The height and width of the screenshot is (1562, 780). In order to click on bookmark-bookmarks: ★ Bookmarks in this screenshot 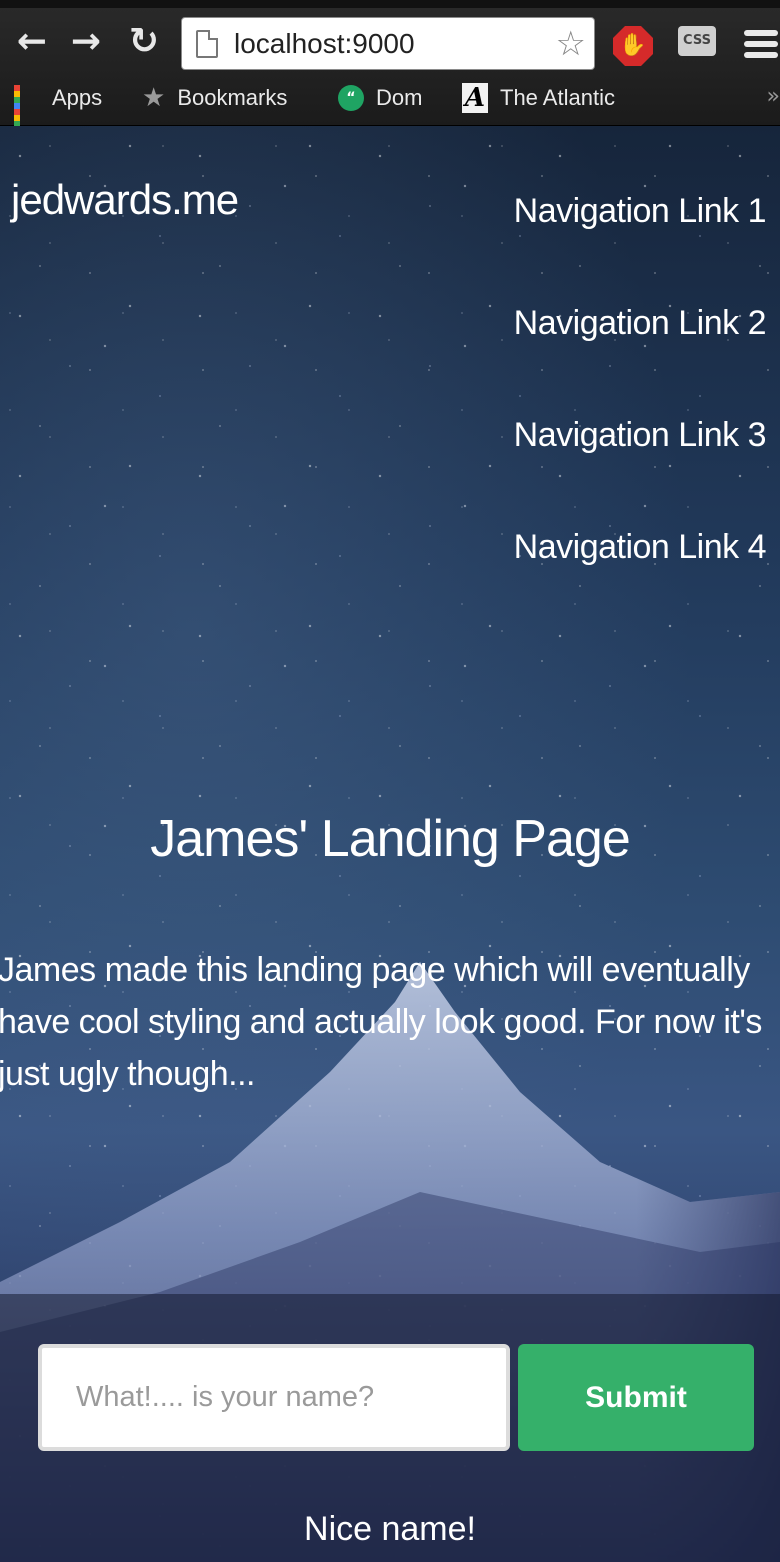, I will do `click(214, 98)`.